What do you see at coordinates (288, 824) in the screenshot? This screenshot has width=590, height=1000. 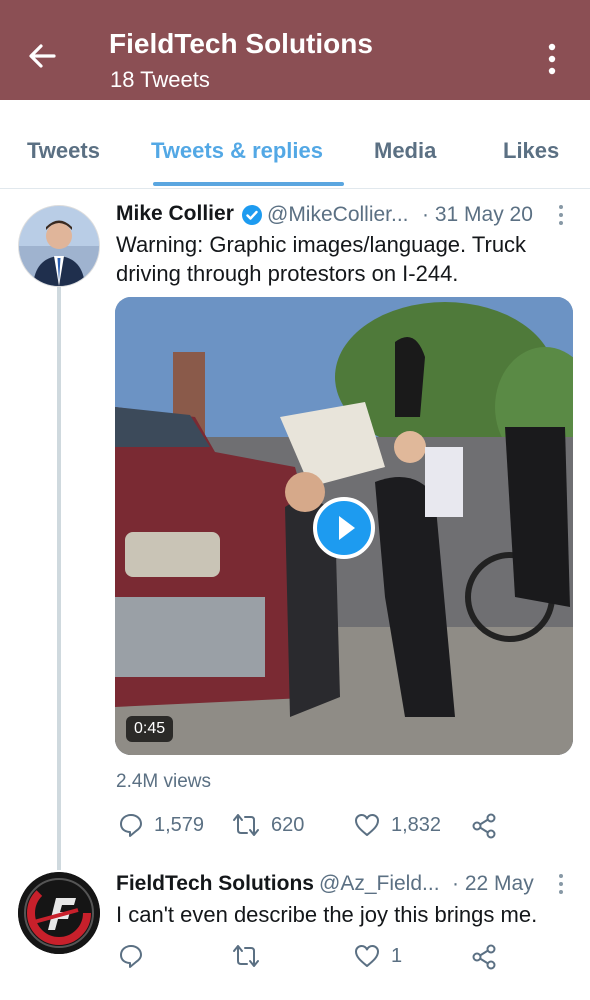 I see `retweet-count: 620` at bounding box center [288, 824].